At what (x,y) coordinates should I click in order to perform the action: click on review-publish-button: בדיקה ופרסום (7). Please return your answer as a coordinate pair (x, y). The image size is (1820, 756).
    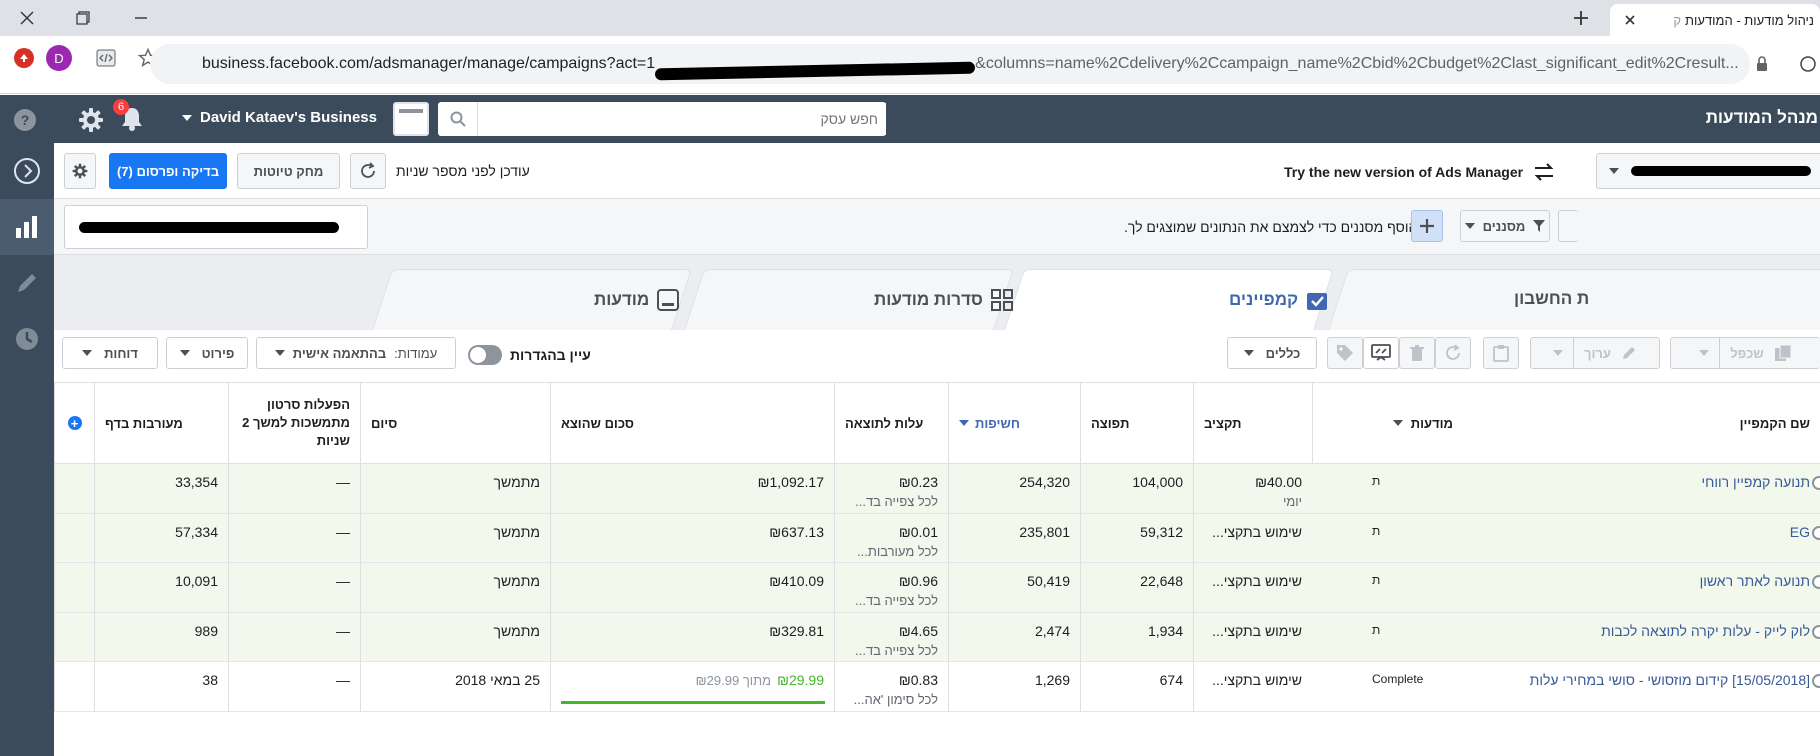
    Looking at the image, I should click on (168, 171).